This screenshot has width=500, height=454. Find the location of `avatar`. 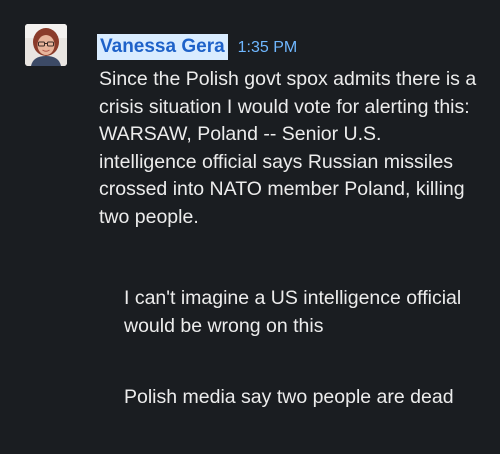

avatar is located at coordinates (46, 45).